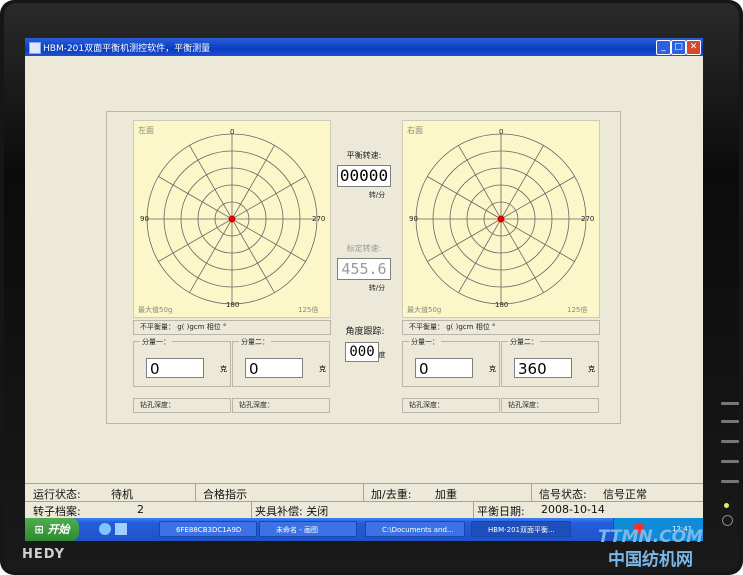 This screenshot has width=743, height=575. What do you see at coordinates (591, 369) in the screenshot?
I see `right-comp2-unit: 克` at bounding box center [591, 369].